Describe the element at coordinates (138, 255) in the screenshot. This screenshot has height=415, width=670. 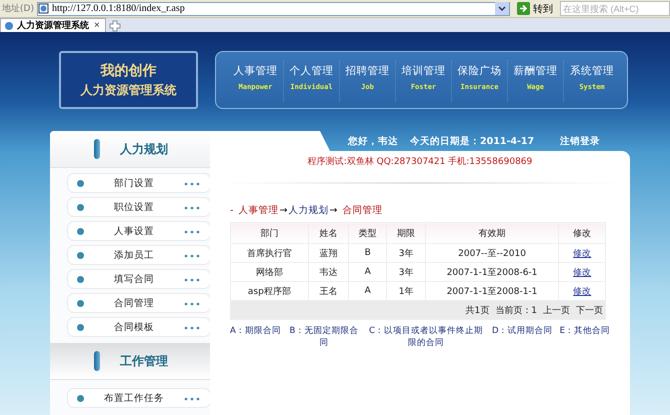
I see `sidebar-item: 添加员工` at that location.